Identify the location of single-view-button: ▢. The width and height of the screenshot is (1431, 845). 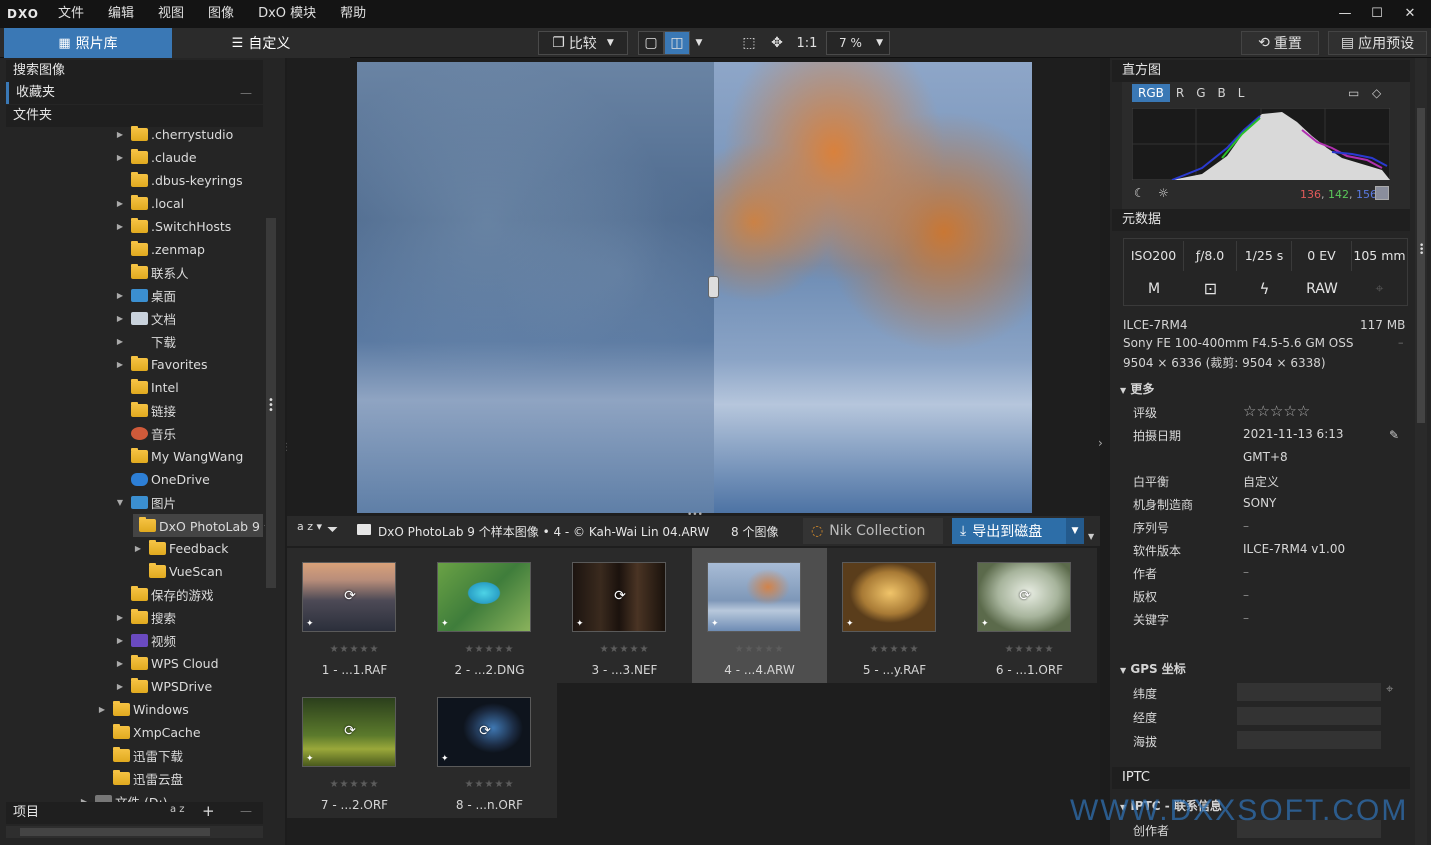
(651, 43).